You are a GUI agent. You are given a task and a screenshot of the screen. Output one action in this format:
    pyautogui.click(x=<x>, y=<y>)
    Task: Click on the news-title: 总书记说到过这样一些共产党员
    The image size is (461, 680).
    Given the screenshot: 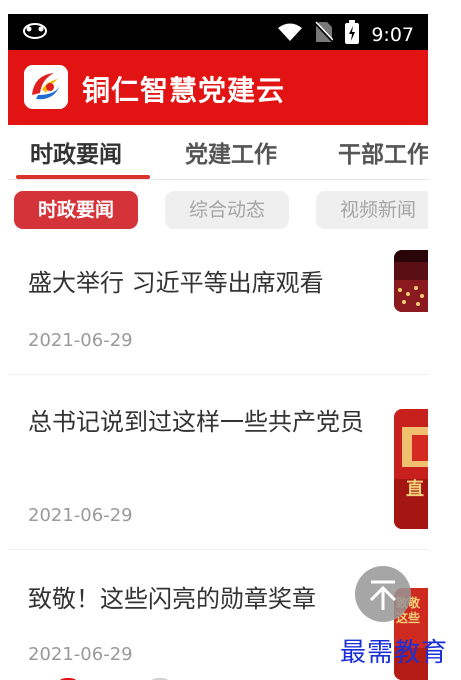 What is the action you would take?
    pyautogui.click(x=196, y=422)
    